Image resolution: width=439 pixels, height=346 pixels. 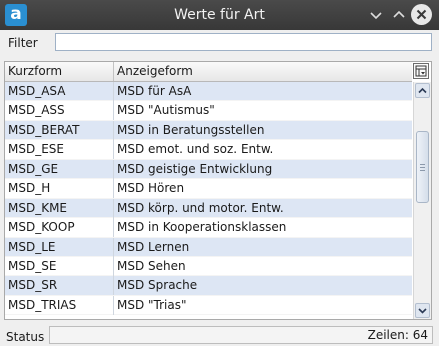 I want to click on table-row: MSD_SE MSD Sehen, so click(x=208, y=266).